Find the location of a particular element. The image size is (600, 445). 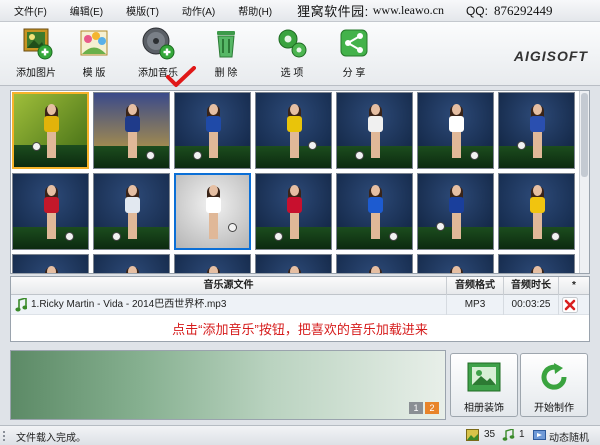

delete-label: 删 除 is located at coordinates (226, 73).